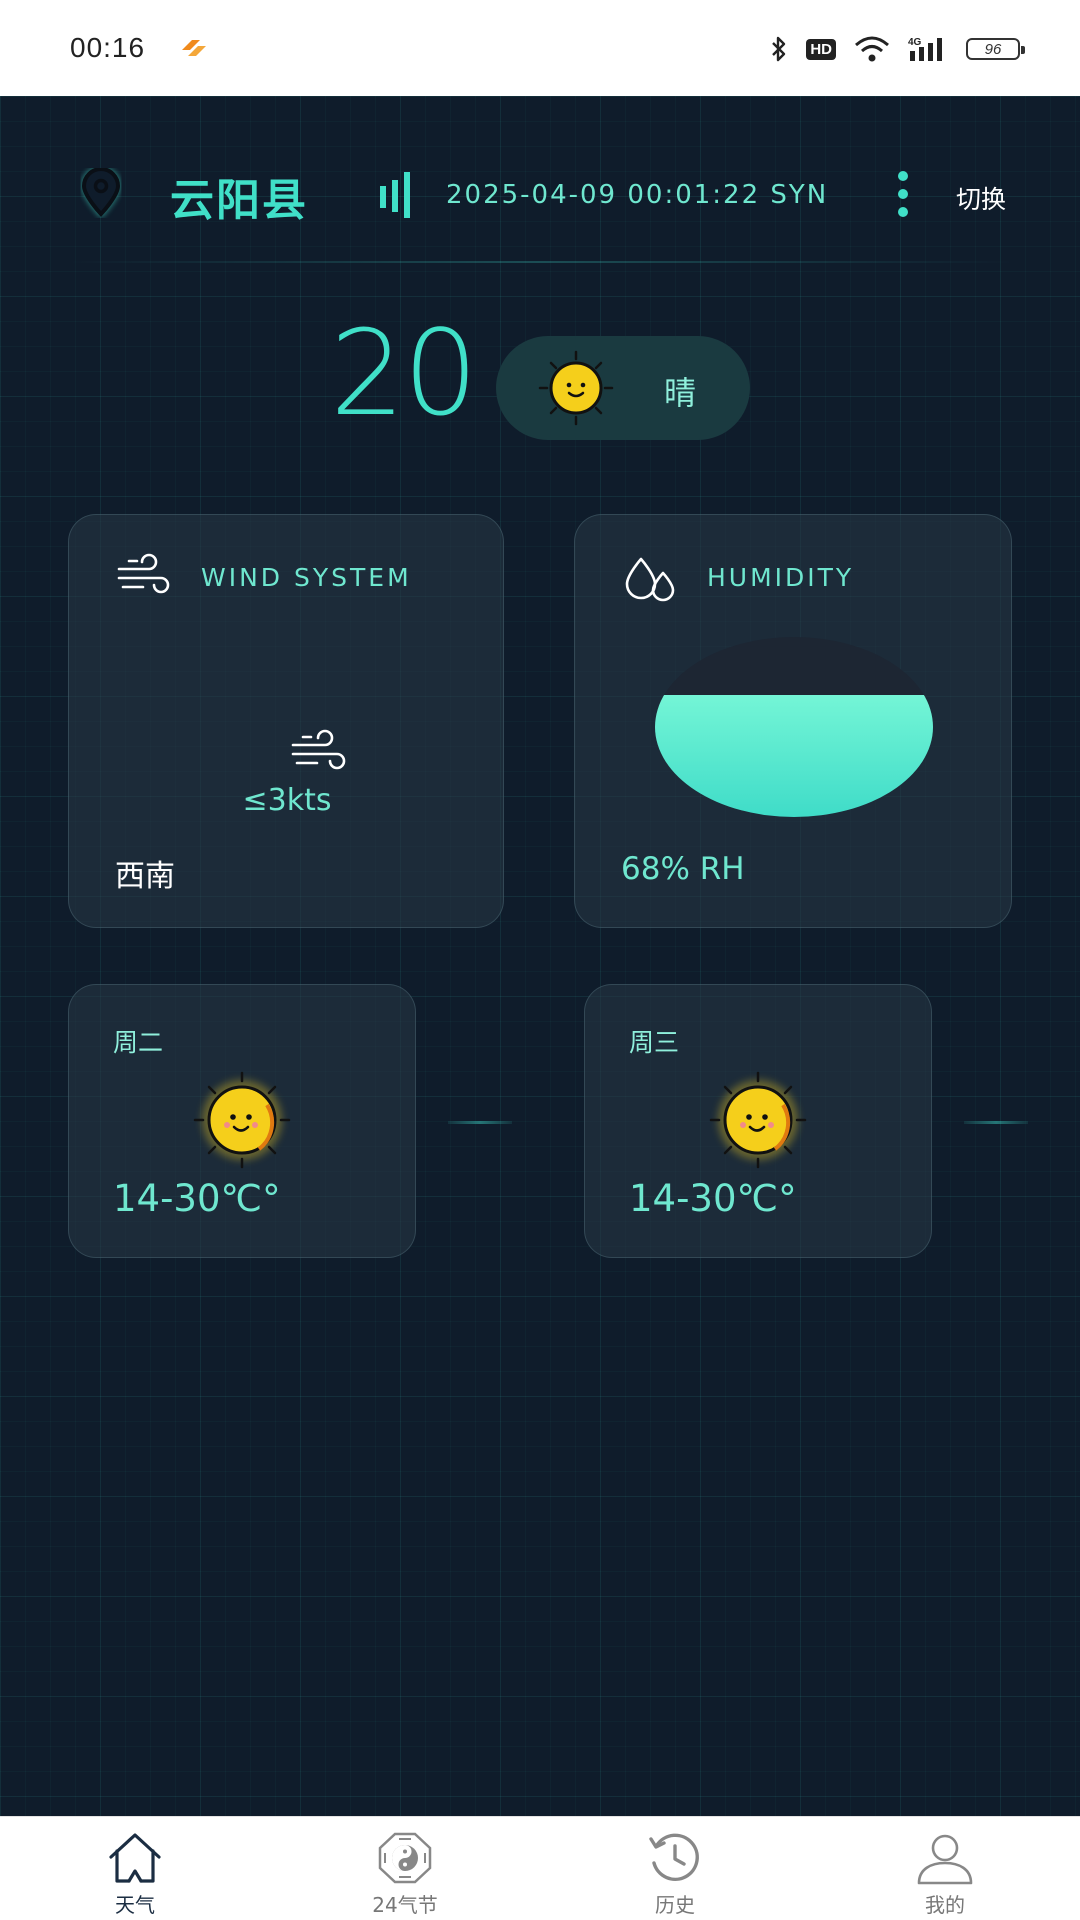 The image size is (1080, 1920). Describe the element at coordinates (135, 1905) in the screenshot. I see `nav-label: 天气` at that location.